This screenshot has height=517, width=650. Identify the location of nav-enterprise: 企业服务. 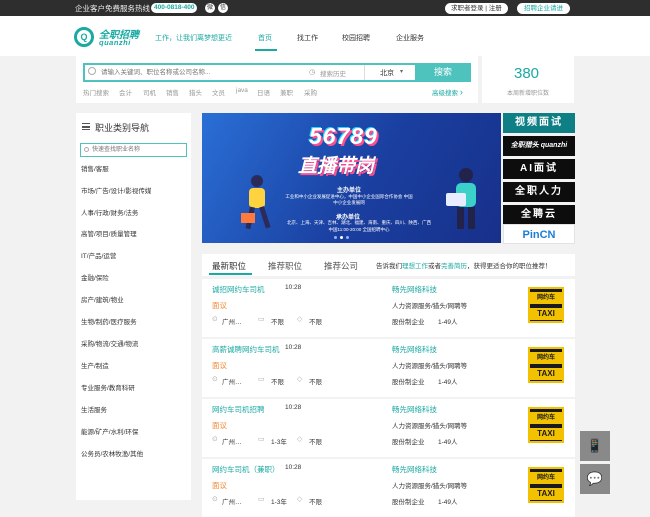
(410, 38).